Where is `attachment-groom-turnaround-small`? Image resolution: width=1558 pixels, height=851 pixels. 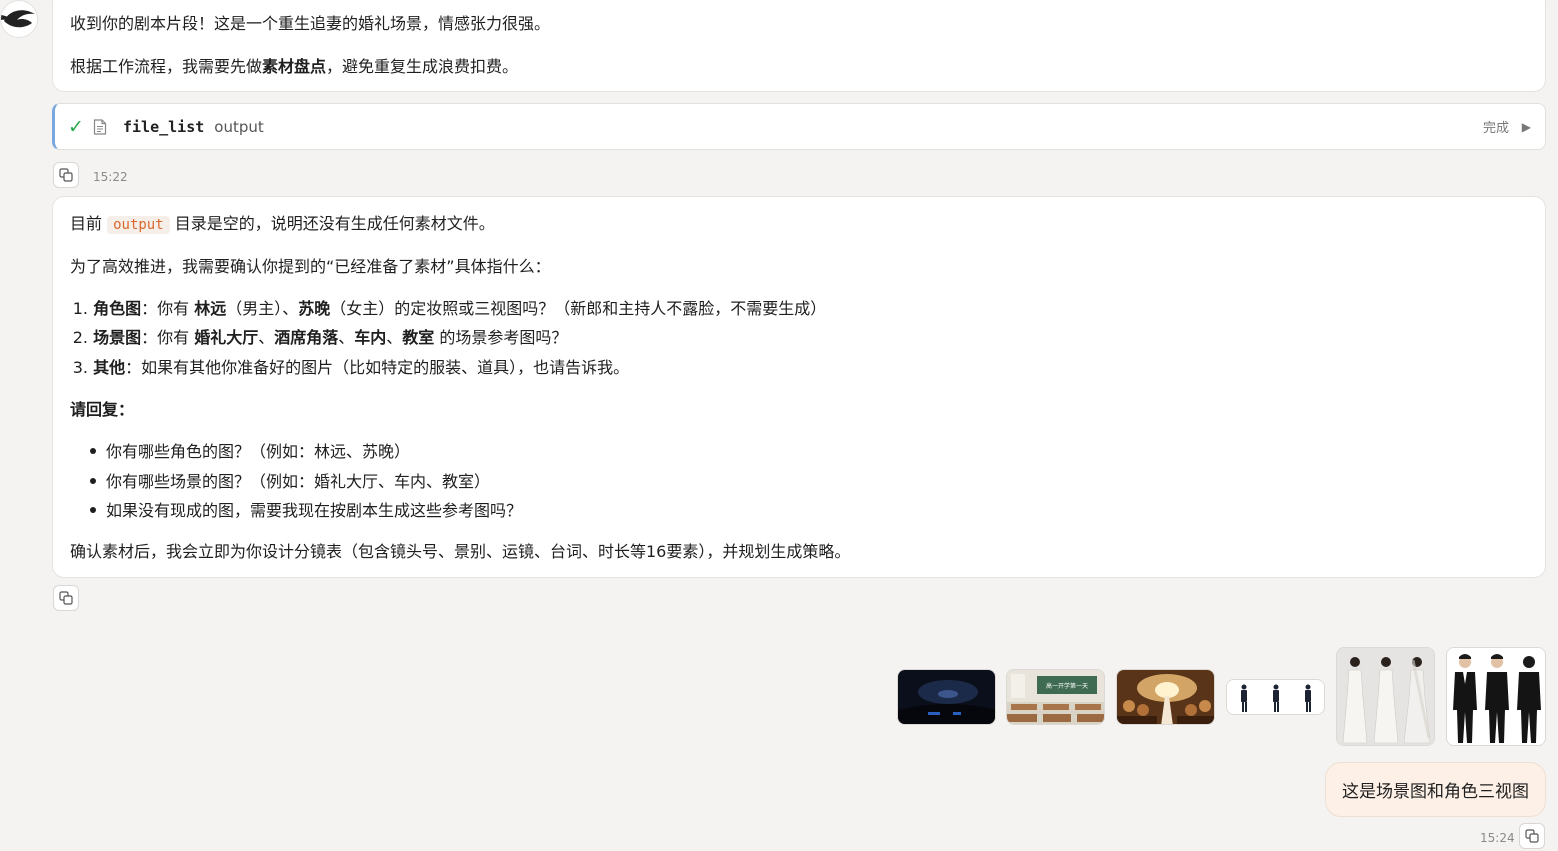 attachment-groom-turnaround-small is located at coordinates (1275, 697).